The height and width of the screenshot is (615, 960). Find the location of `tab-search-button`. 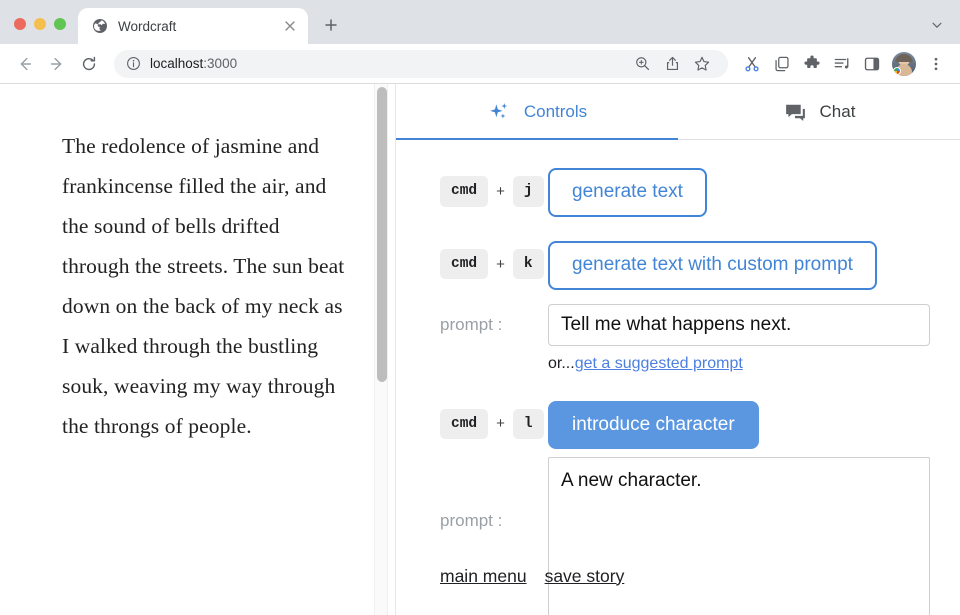

tab-search-button is located at coordinates (945, 31).